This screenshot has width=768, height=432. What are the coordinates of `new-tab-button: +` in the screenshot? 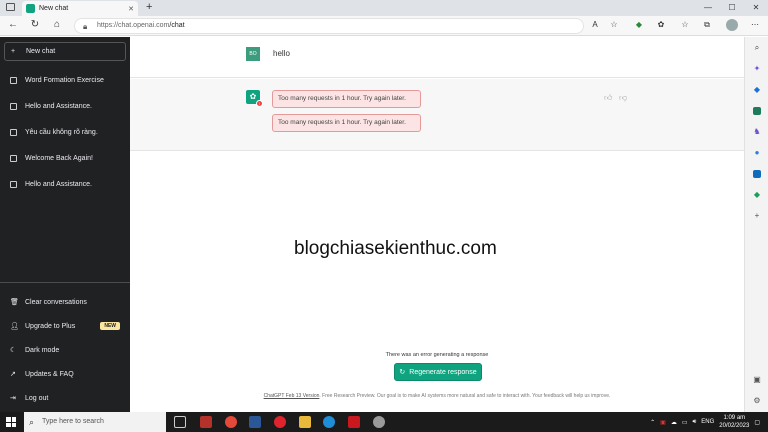 It's located at (149, 7).